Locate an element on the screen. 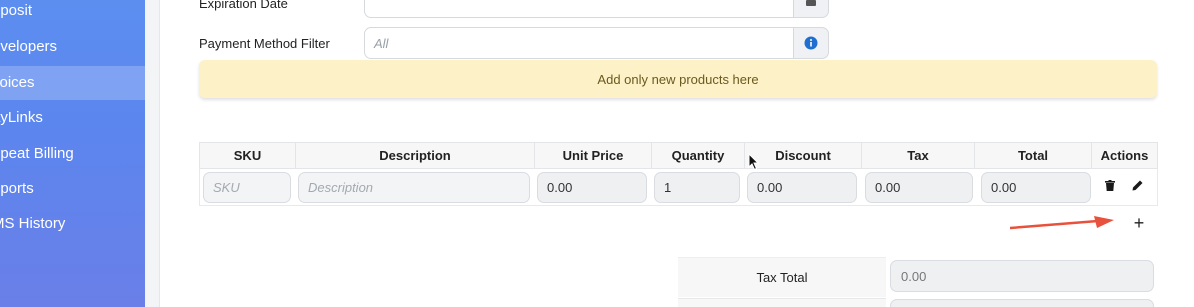 This screenshot has height=307, width=1194. sidebar-item-label: voices is located at coordinates (17, 82).